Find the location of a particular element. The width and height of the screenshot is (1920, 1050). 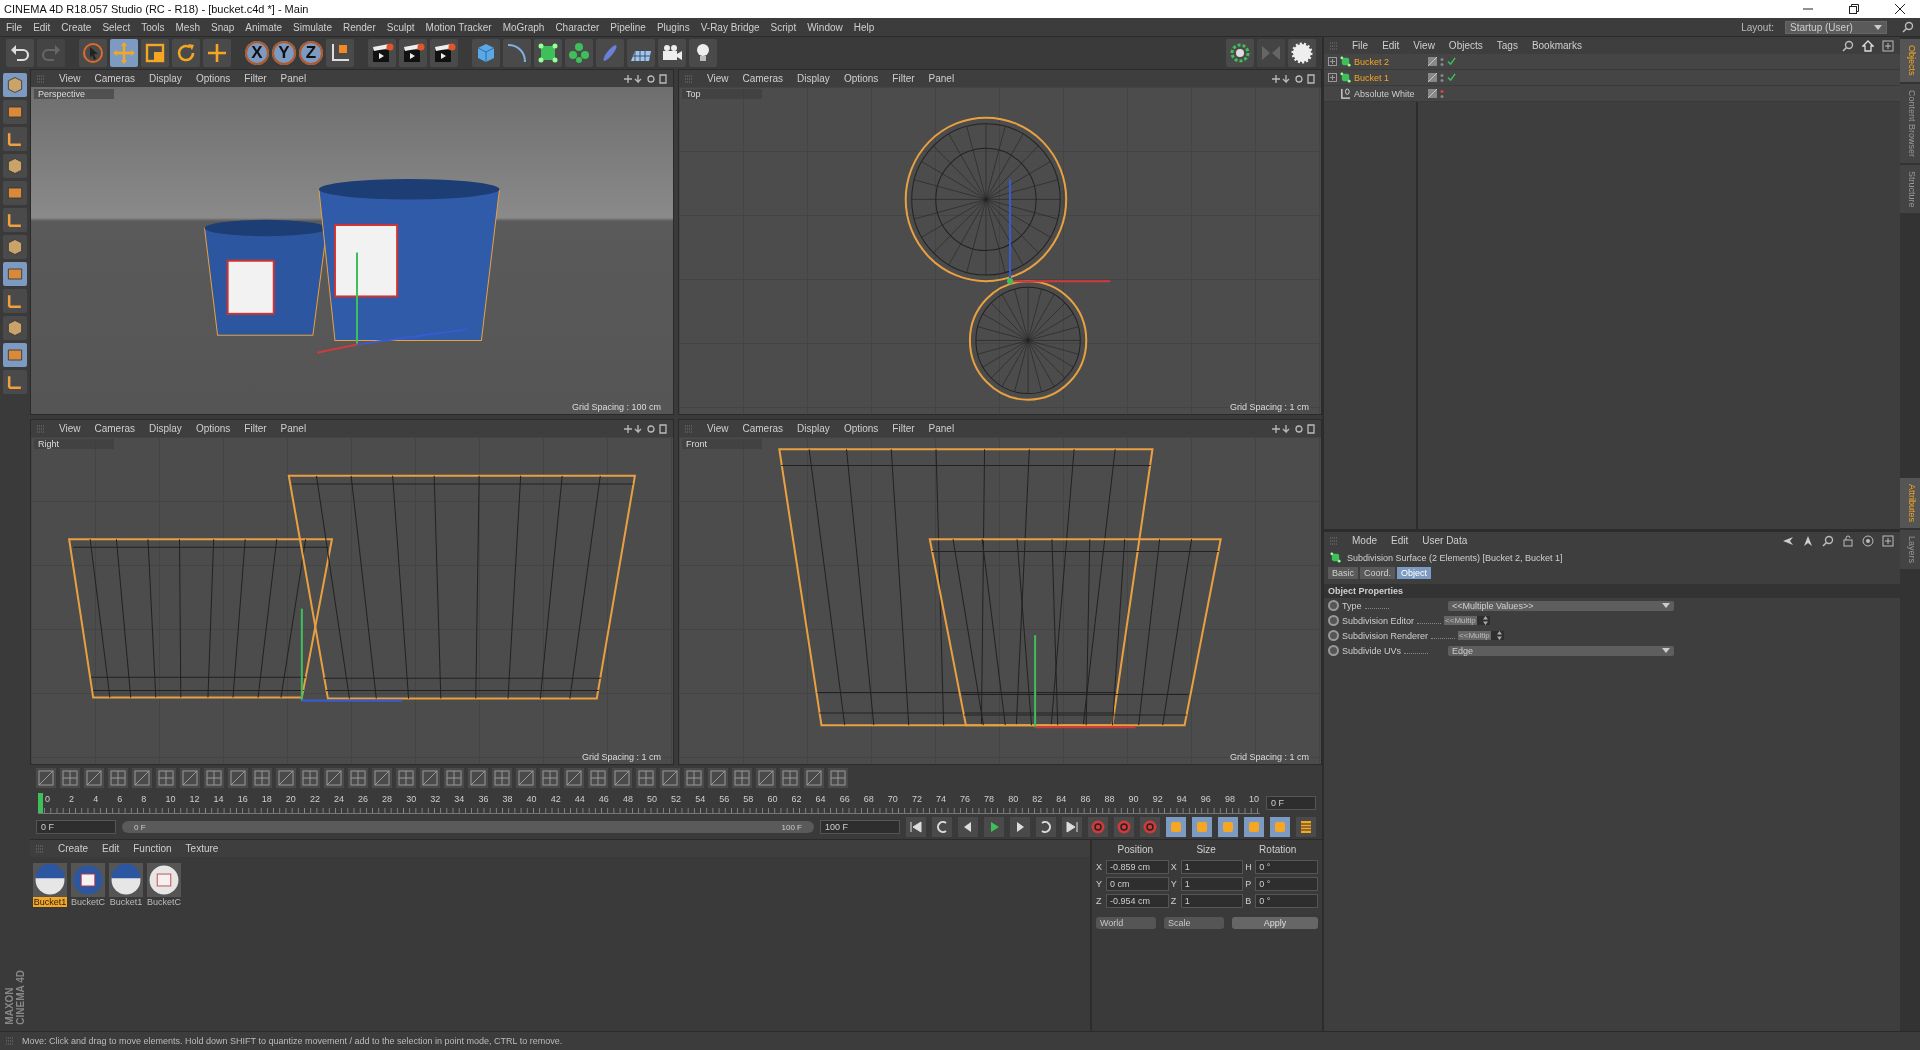

size-field: 1 is located at coordinates (1212, 867).